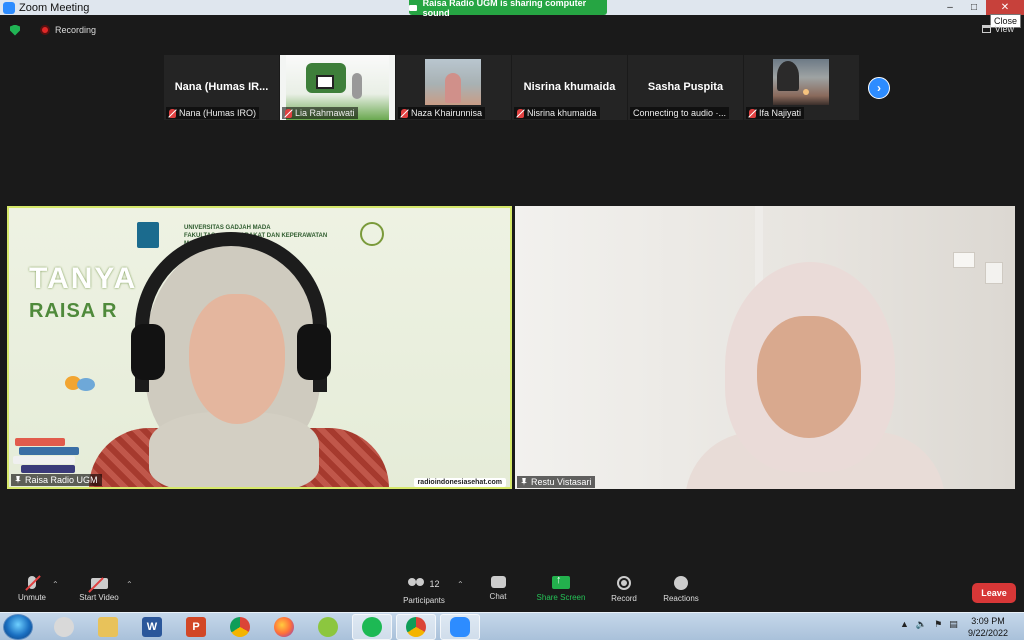 This screenshot has height=640, width=1024. Describe the element at coordinates (372, 627) in the screenshot. I see `taskbar-spotify` at that location.